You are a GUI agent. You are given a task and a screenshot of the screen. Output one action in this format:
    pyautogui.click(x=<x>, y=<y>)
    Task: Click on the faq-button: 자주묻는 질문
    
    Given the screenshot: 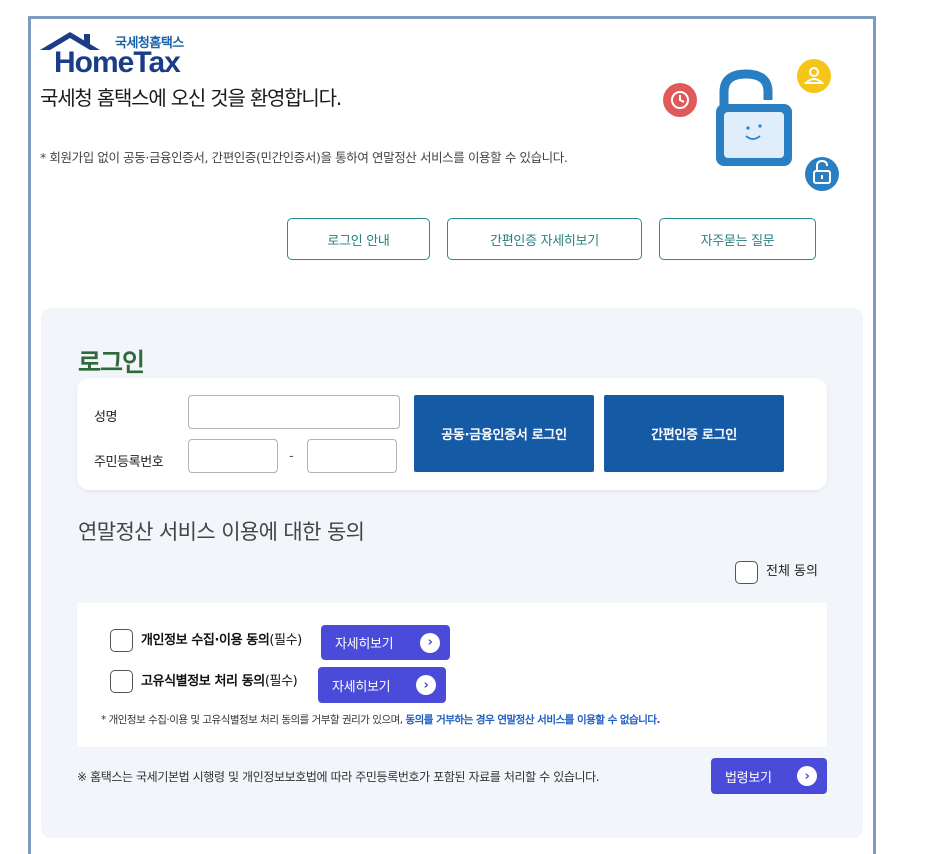 What is the action you would take?
    pyautogui.click(x=737, y=239)
    